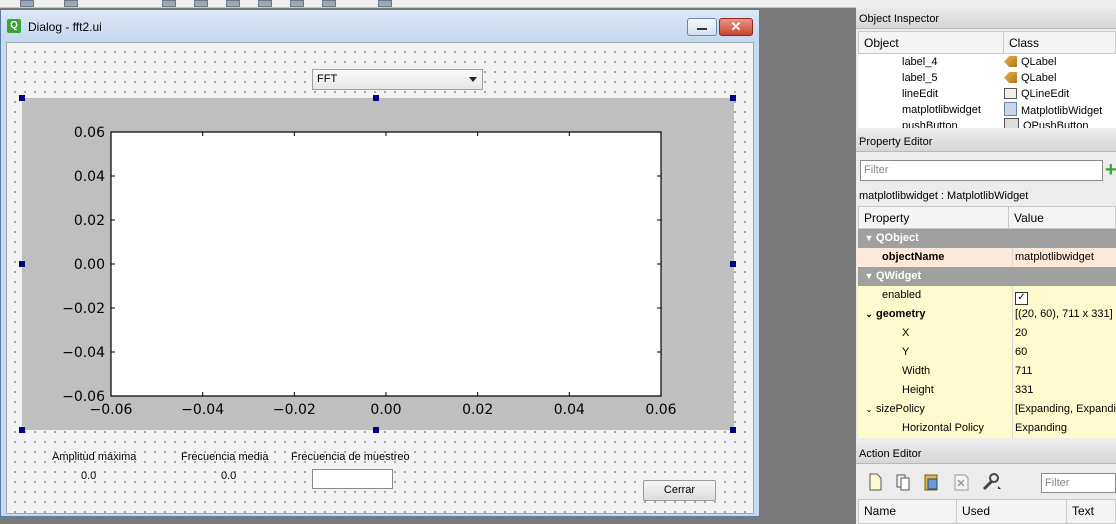 Image resolution: width=1116 pixels, height=524 pixels. What do you see at coordinates (473, 79) in the screenshot?
I see `chevron-down-icon` at bounding box center [473, 79].